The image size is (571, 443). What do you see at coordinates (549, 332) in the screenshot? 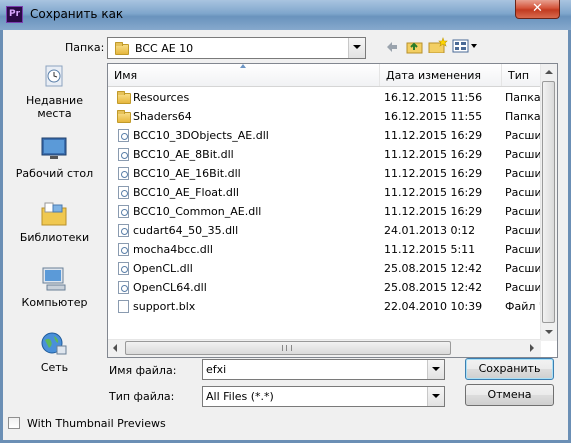
I see `scroll-down-icon` at bounding box center [549, 332].